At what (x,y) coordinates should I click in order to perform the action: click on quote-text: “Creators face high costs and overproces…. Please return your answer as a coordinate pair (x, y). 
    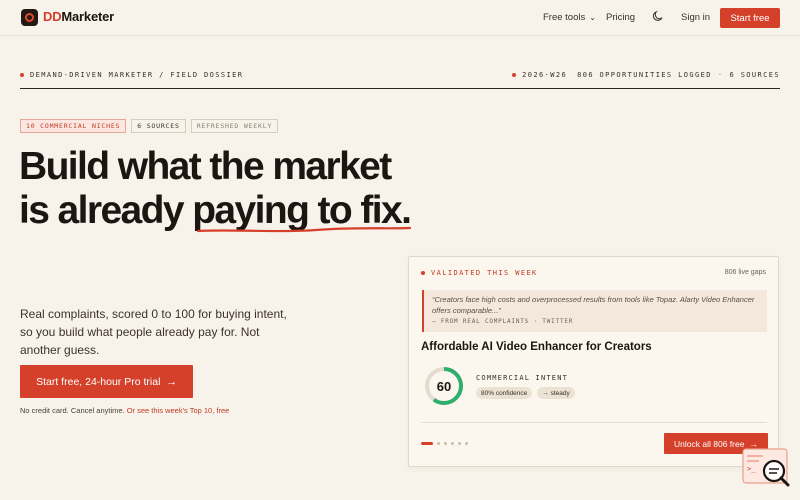
    Looking at the image, I should click on (593, 305).